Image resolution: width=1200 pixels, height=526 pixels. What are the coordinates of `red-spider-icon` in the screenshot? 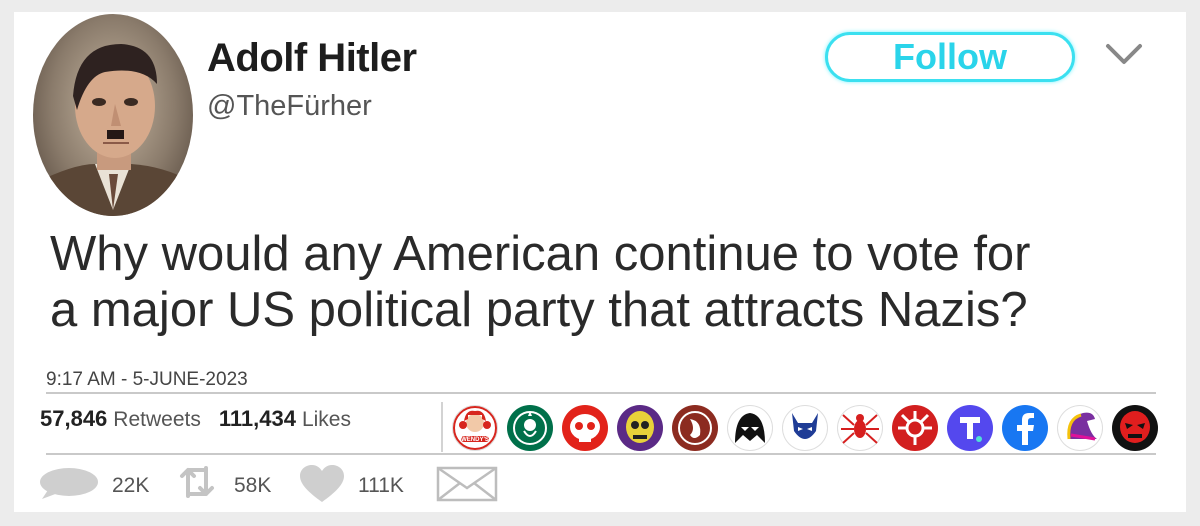 It's located at (860, 428).